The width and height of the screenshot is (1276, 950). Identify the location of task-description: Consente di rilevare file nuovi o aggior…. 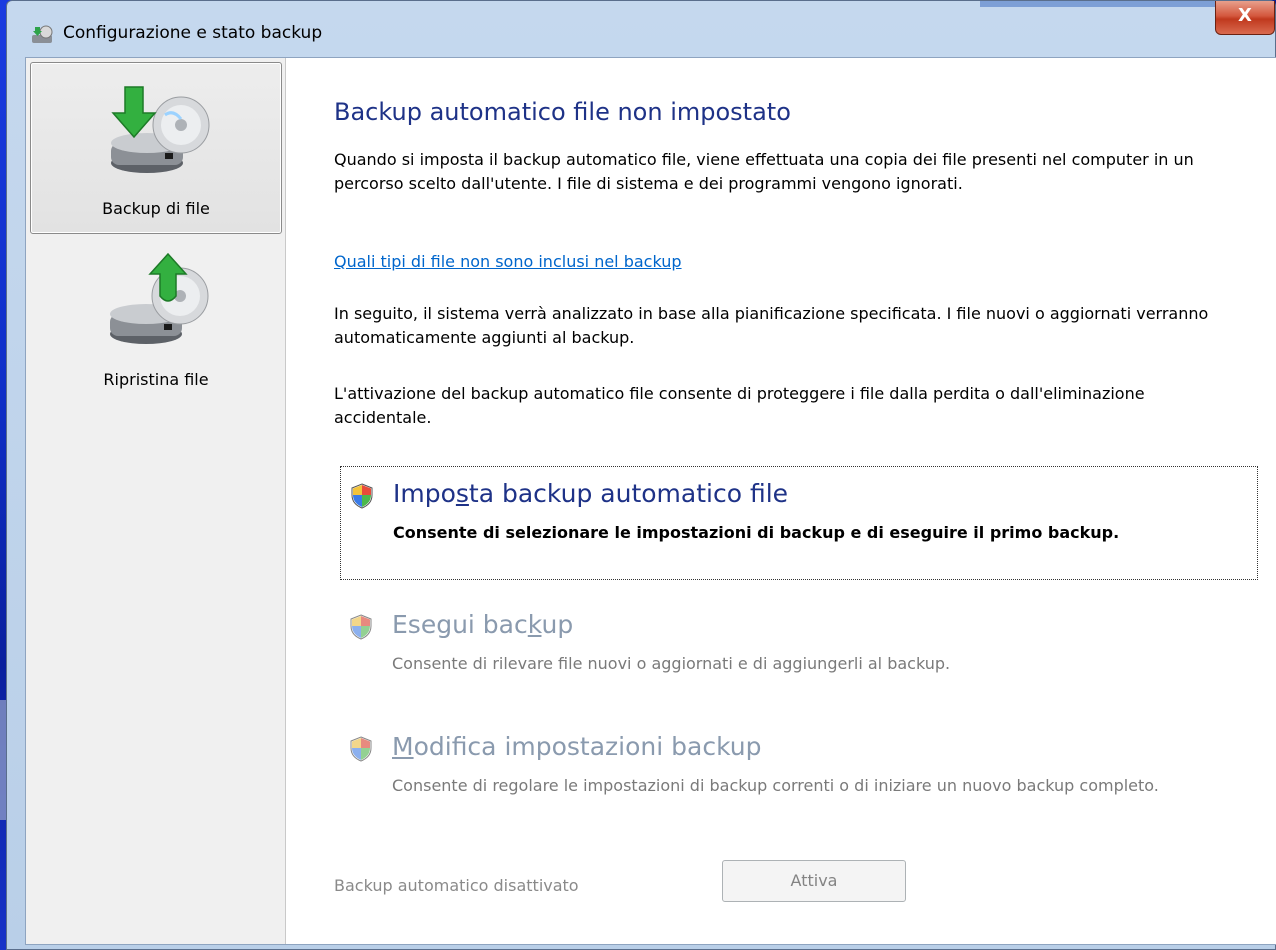
(671, 663).